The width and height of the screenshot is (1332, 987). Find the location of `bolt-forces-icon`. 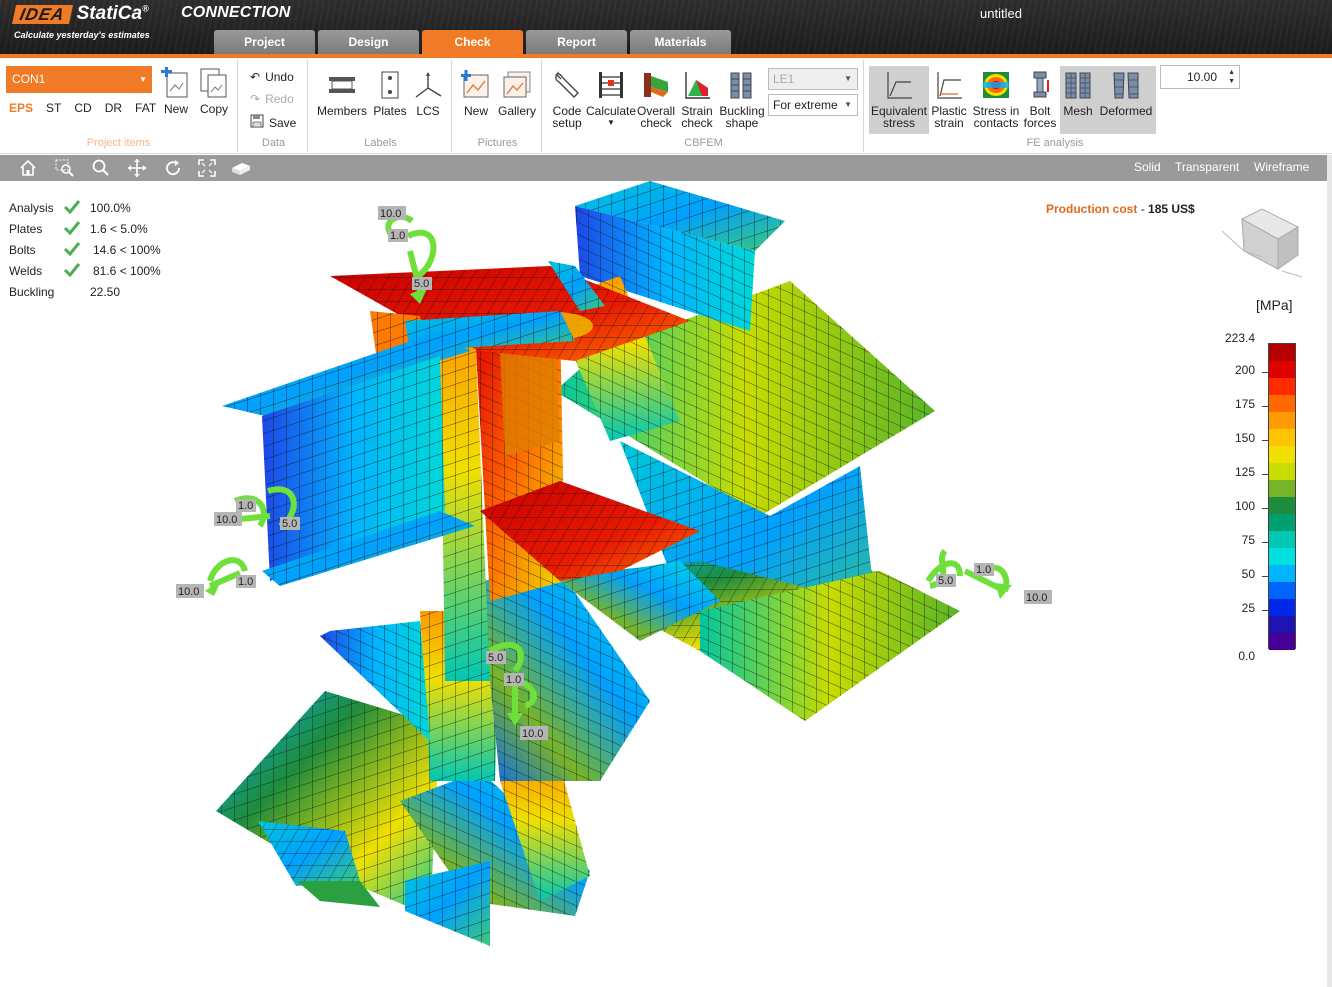

bolt-forces-icon is located at coordinates (1040, 85).